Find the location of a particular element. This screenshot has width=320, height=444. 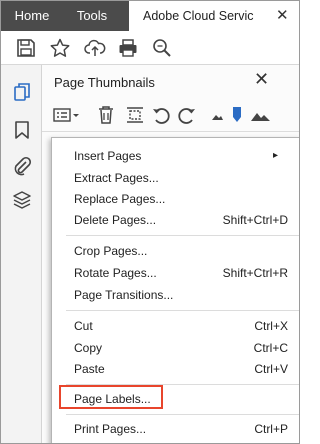

page-labels-highlight-box is located at coordinates (111, 397).